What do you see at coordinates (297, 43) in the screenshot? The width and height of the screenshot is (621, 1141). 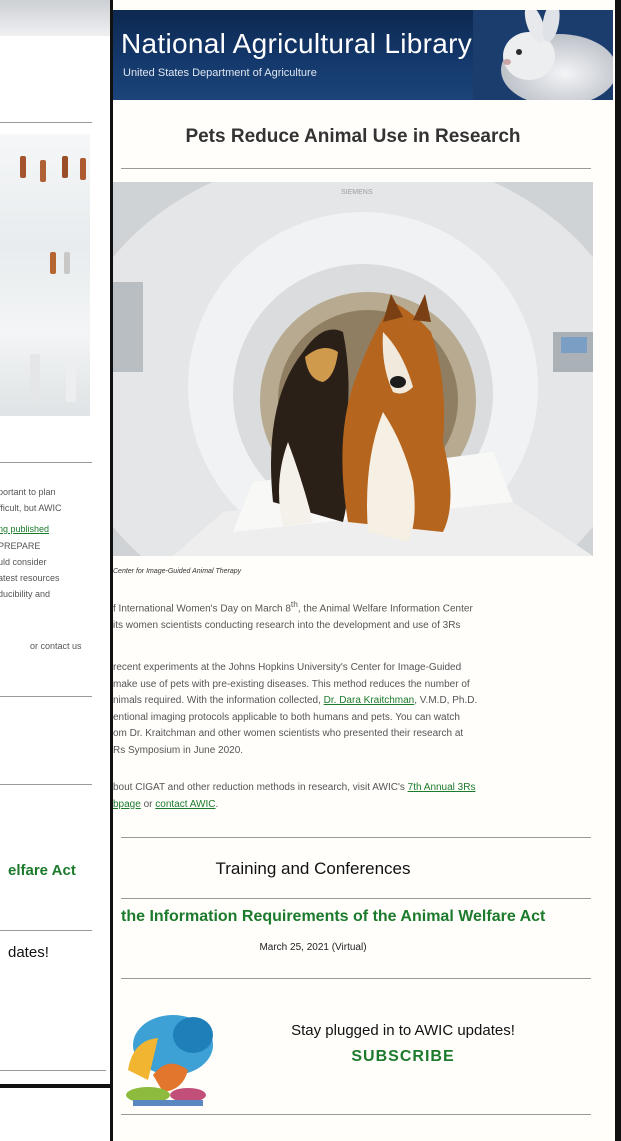 I see `banner-title: National Agricultural Library` at bounding box center [297, 43].